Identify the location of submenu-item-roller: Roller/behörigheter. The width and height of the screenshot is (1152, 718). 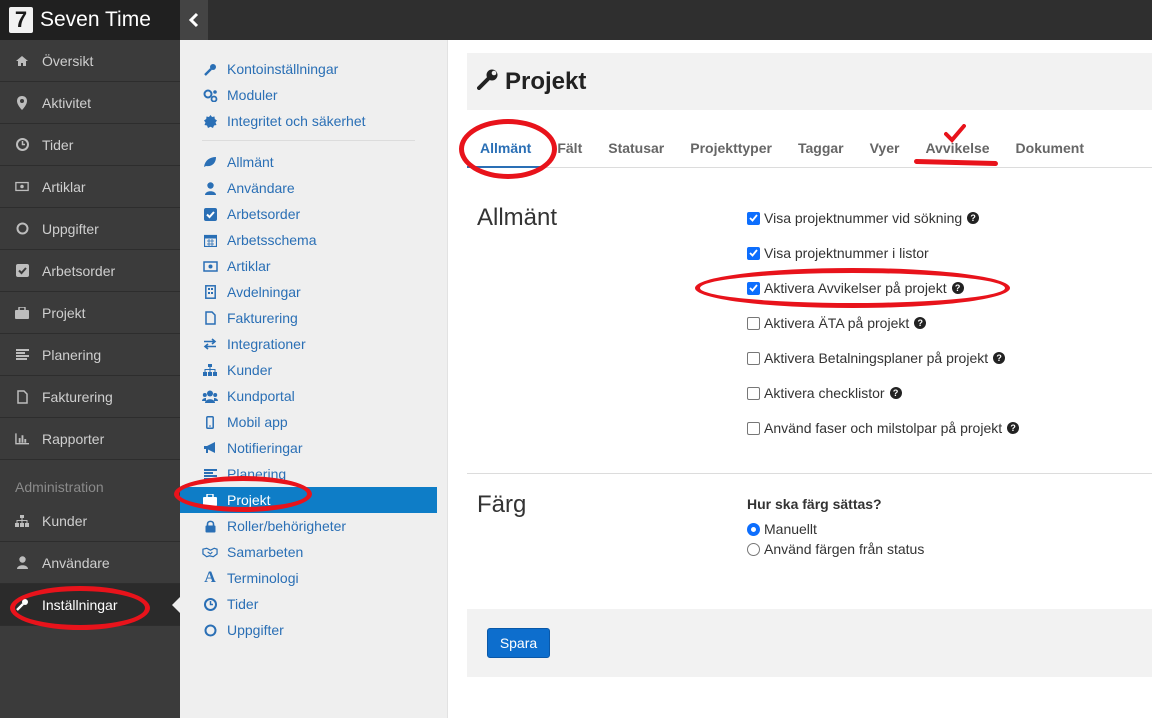
(313, 526).